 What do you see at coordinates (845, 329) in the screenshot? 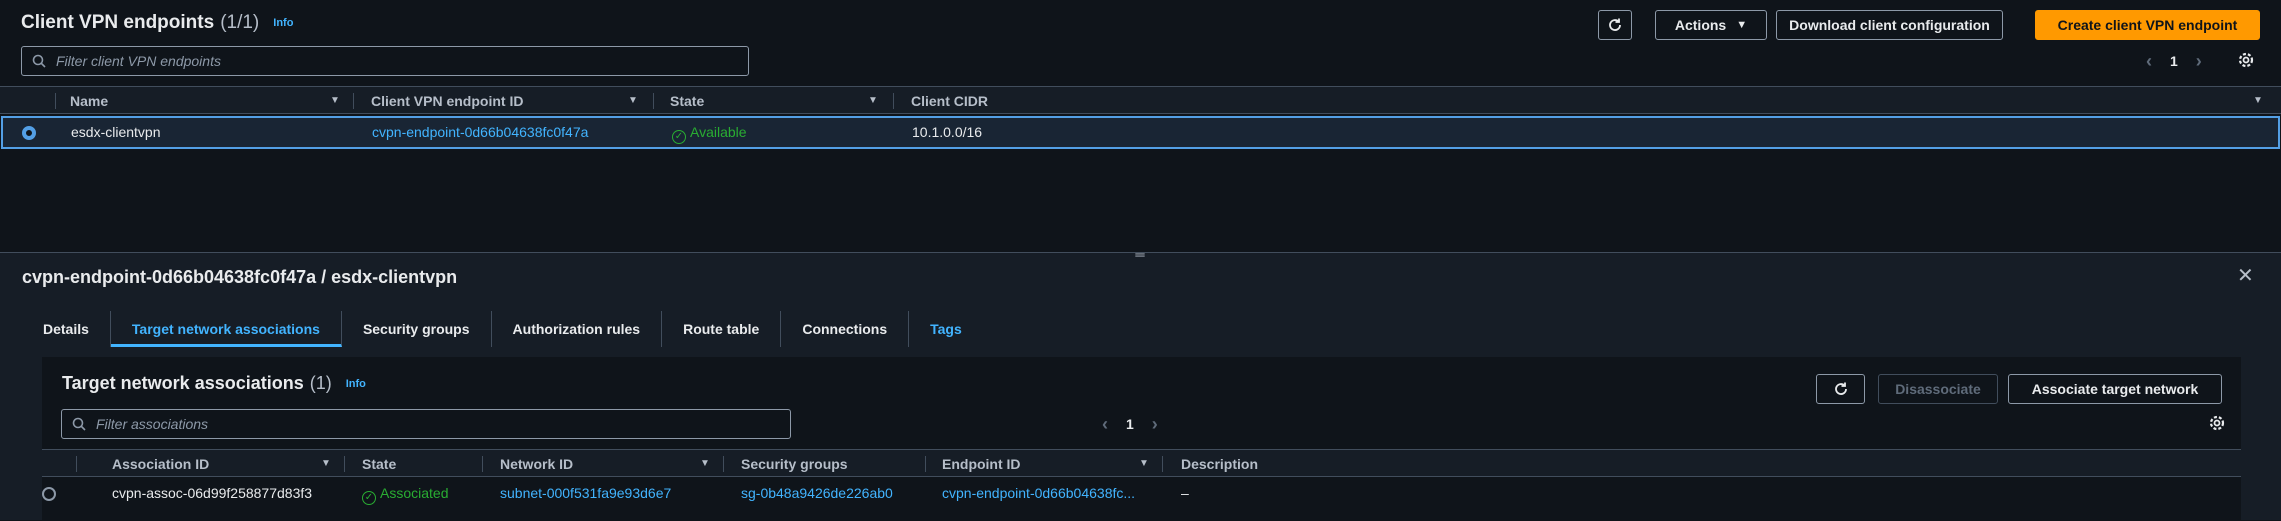
I see `tab-connections: Connections` at bounding box center [845, 329].